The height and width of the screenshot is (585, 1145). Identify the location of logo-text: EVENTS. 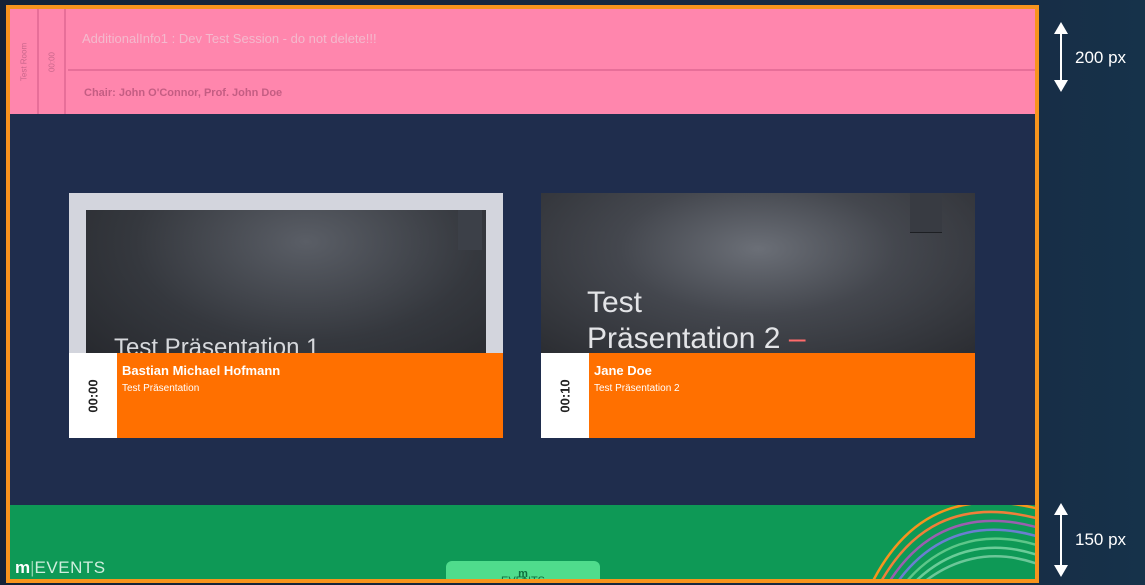
(70, 567).